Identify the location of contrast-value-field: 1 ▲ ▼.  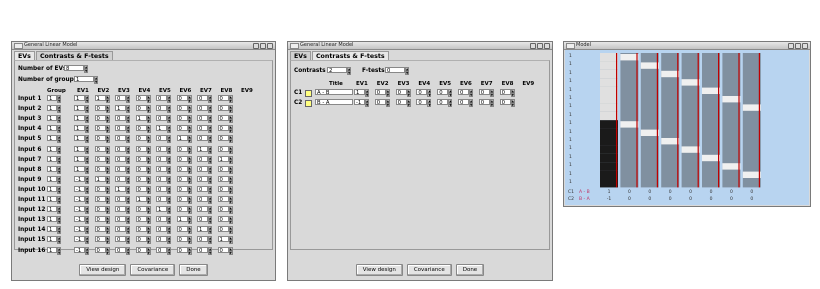
(361, 93).